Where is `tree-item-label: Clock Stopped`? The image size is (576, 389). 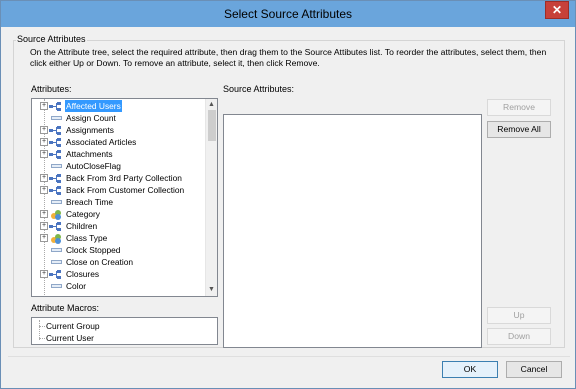
tree-item-label: Clock Stopped is located at coordinates (93, 250).